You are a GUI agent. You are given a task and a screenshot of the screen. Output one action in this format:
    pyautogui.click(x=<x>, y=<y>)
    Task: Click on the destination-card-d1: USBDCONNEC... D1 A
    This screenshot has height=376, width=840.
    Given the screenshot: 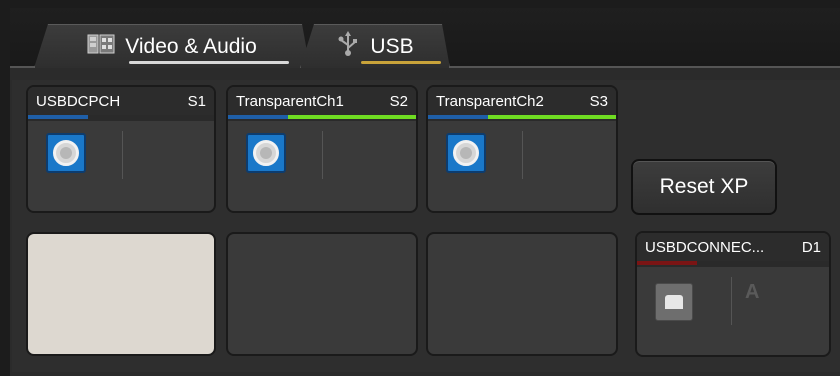 What is the action you would take?
    pyautogui.click(x=733, y=294)
    